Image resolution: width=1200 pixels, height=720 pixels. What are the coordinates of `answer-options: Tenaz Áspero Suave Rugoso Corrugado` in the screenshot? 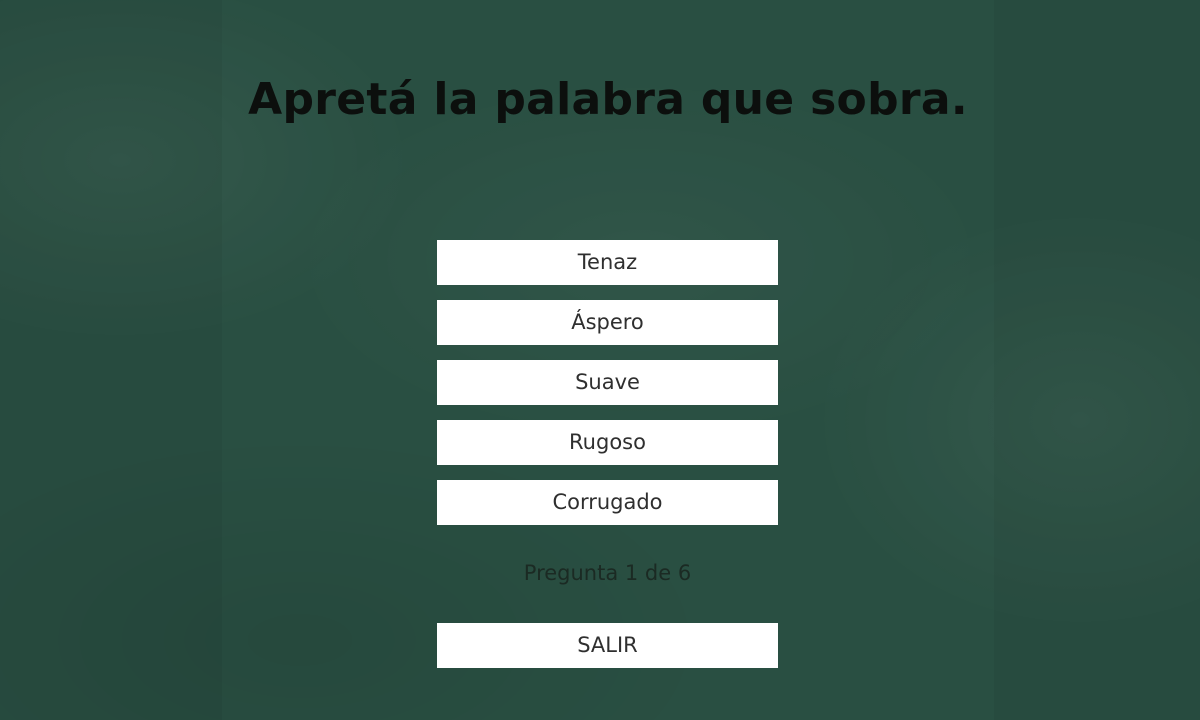 It's located at (607, 390).